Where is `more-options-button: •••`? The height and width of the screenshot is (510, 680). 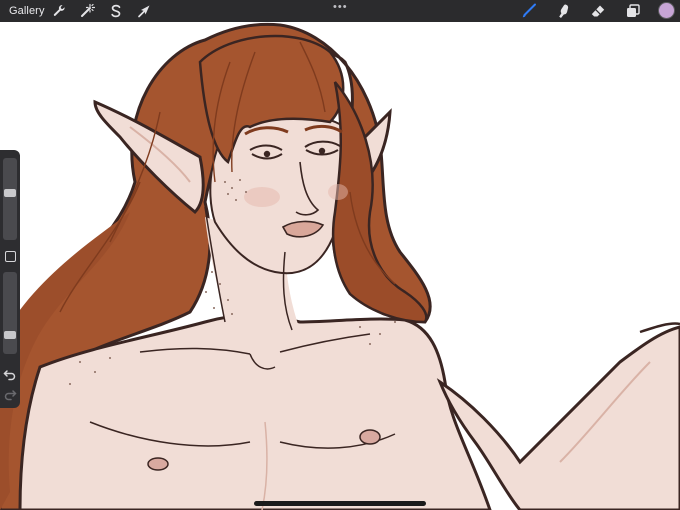 more-options-button: ••• is located at coordinates (340, 7).